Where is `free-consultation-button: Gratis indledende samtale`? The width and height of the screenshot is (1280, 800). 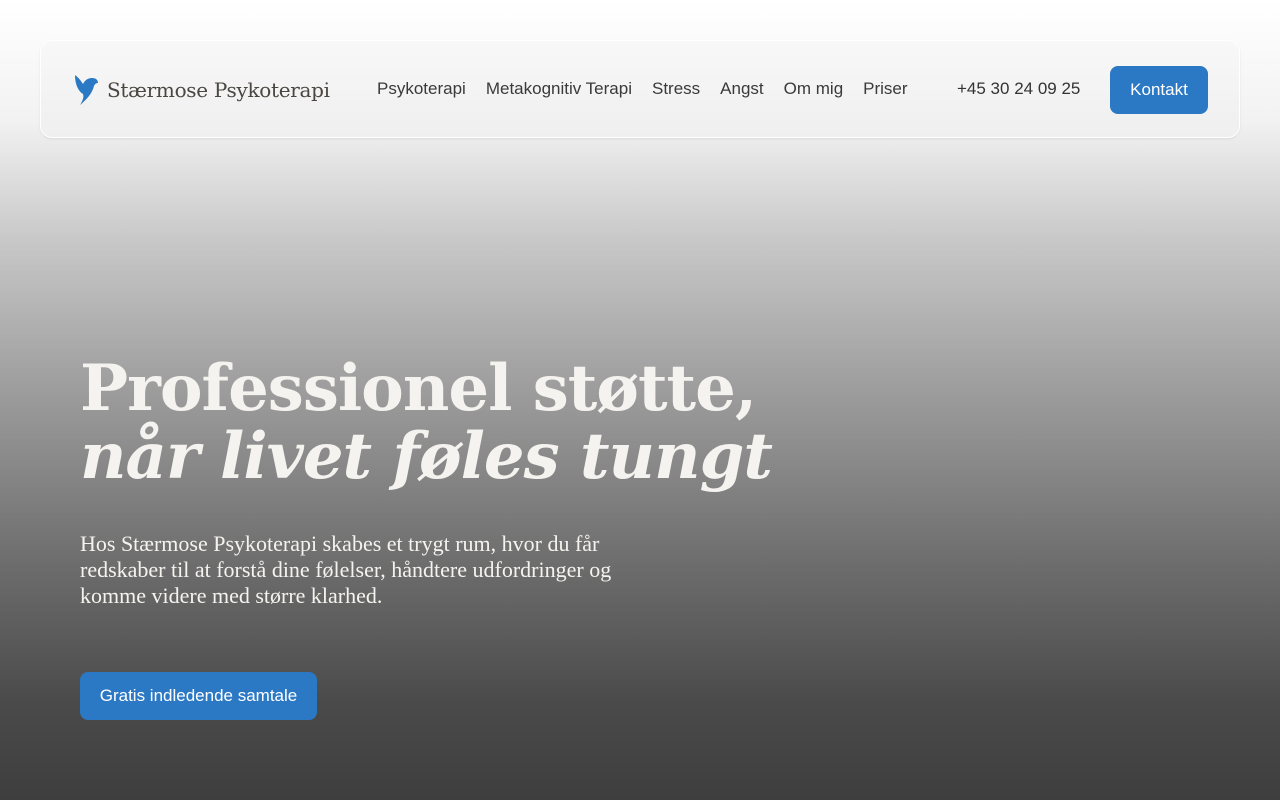
free-consultation-button: Gratis indledende samtale is located at coordinates (198, 696).